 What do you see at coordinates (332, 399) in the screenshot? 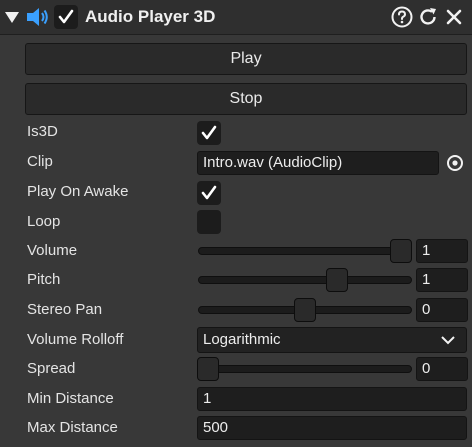
I see `min-distance-field: 1` at bounding box center [332, 399].